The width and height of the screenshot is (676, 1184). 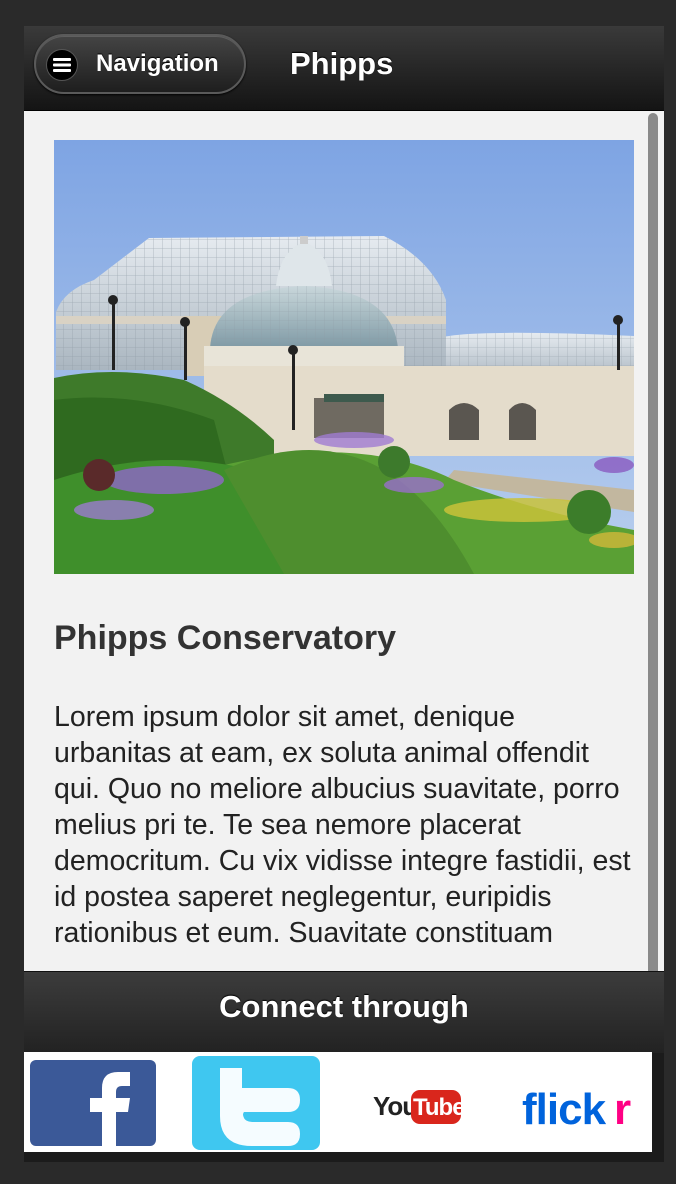 What do you see at coordinates (338, 1102) in the screenshot?
I see `social-links: You Tube flick r` at bounding box center [338, 1102].